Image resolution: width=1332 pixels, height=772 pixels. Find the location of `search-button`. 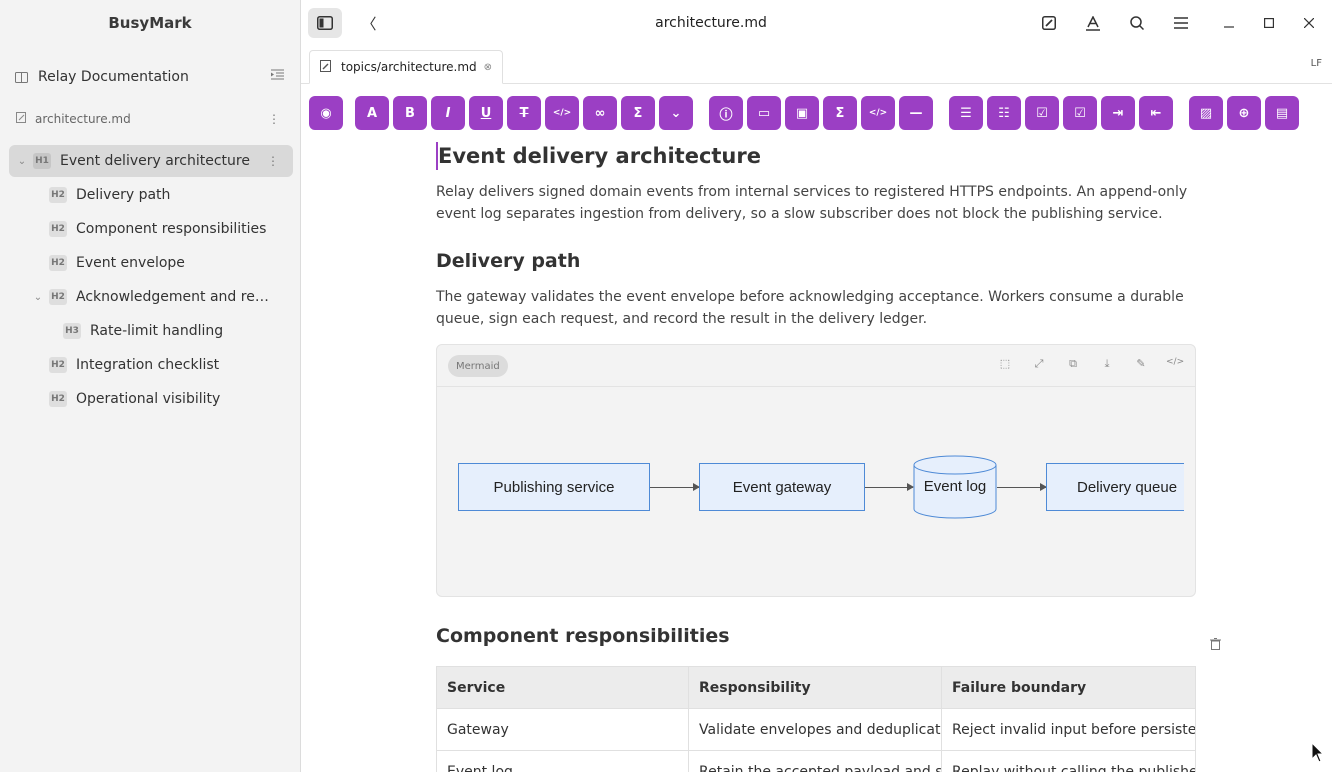

search-button is located at coordinates (1137, 23).